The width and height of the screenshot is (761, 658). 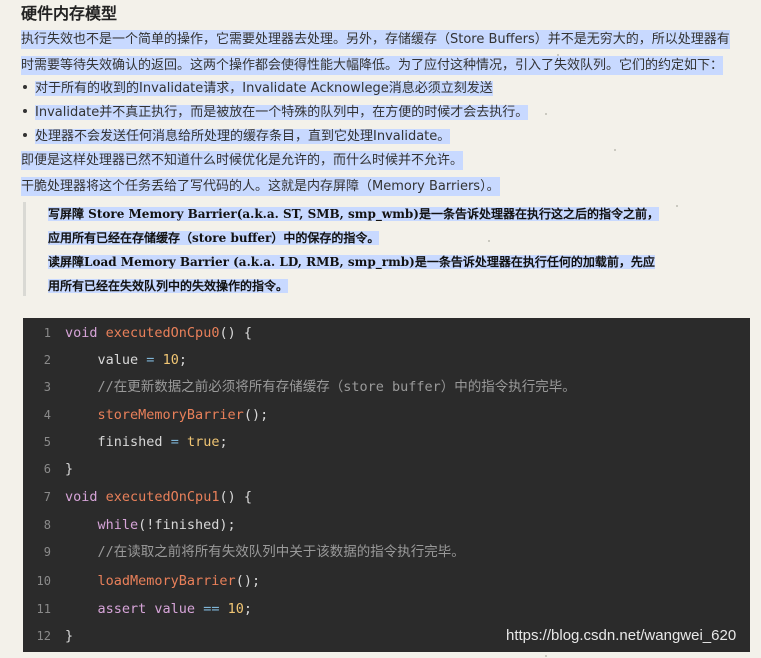 I want to click on code-line: 8 while(!finished);, so click(x=386, y=525).